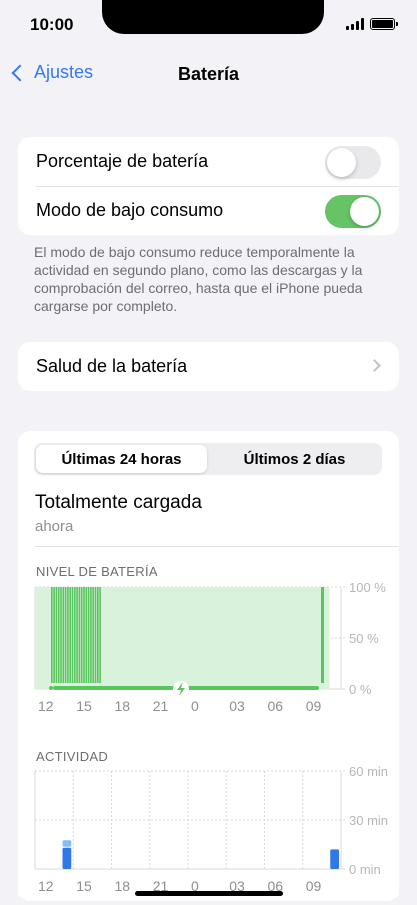  Describe the element at coordinates (364, 638) in the screenshot. I see `y-tick-label: 50 %` at that location.